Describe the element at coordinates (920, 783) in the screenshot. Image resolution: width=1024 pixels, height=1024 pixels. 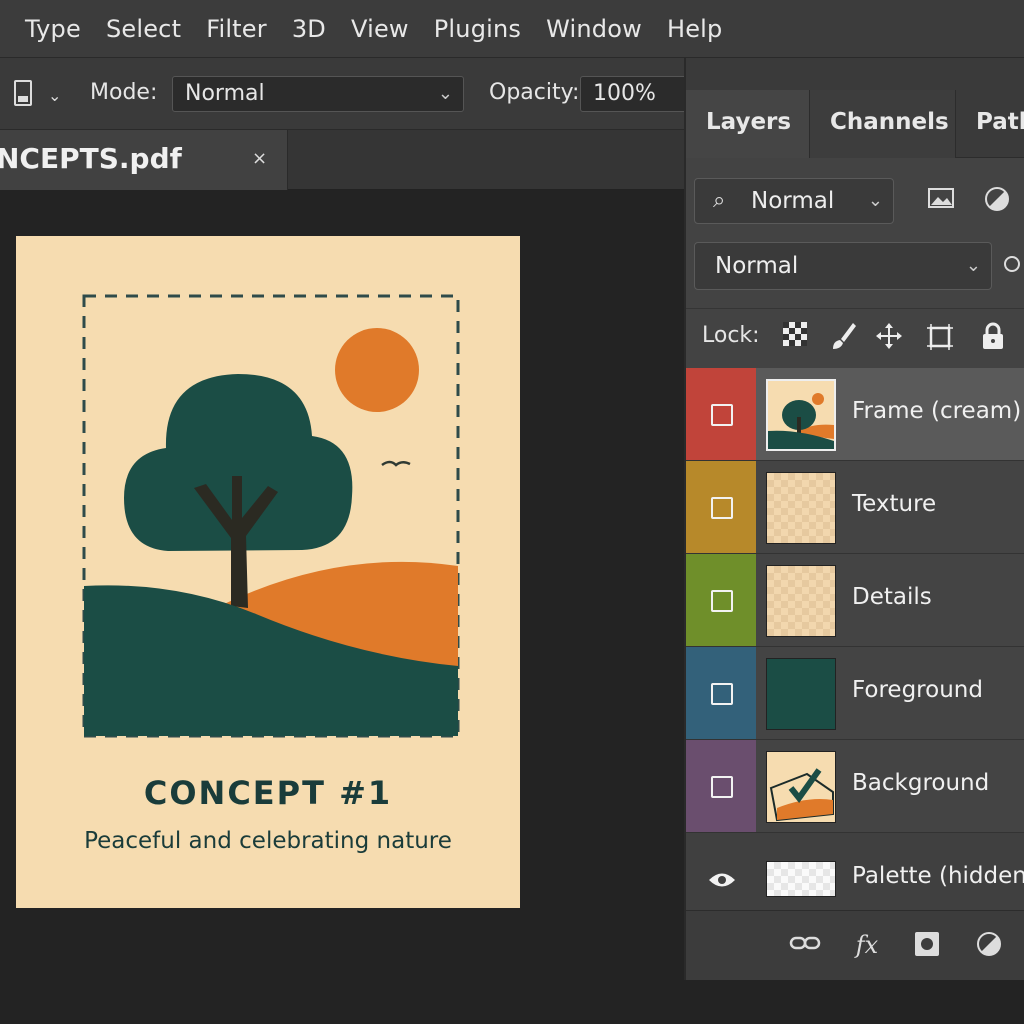
I see `layer-name: Background` at that location.